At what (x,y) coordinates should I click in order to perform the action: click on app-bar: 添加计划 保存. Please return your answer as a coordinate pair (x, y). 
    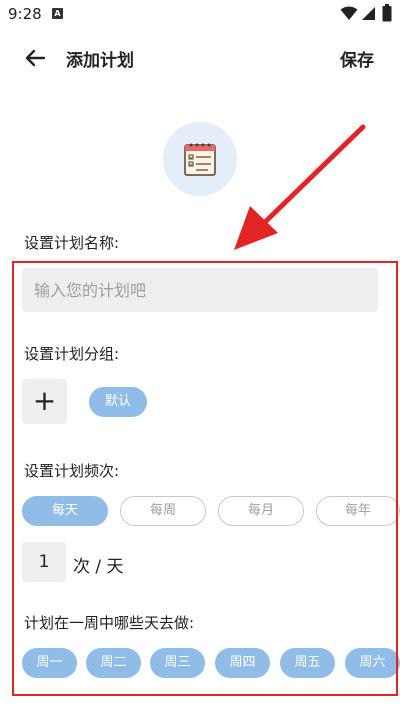
    Looking at the image, I should click on (200, 57).